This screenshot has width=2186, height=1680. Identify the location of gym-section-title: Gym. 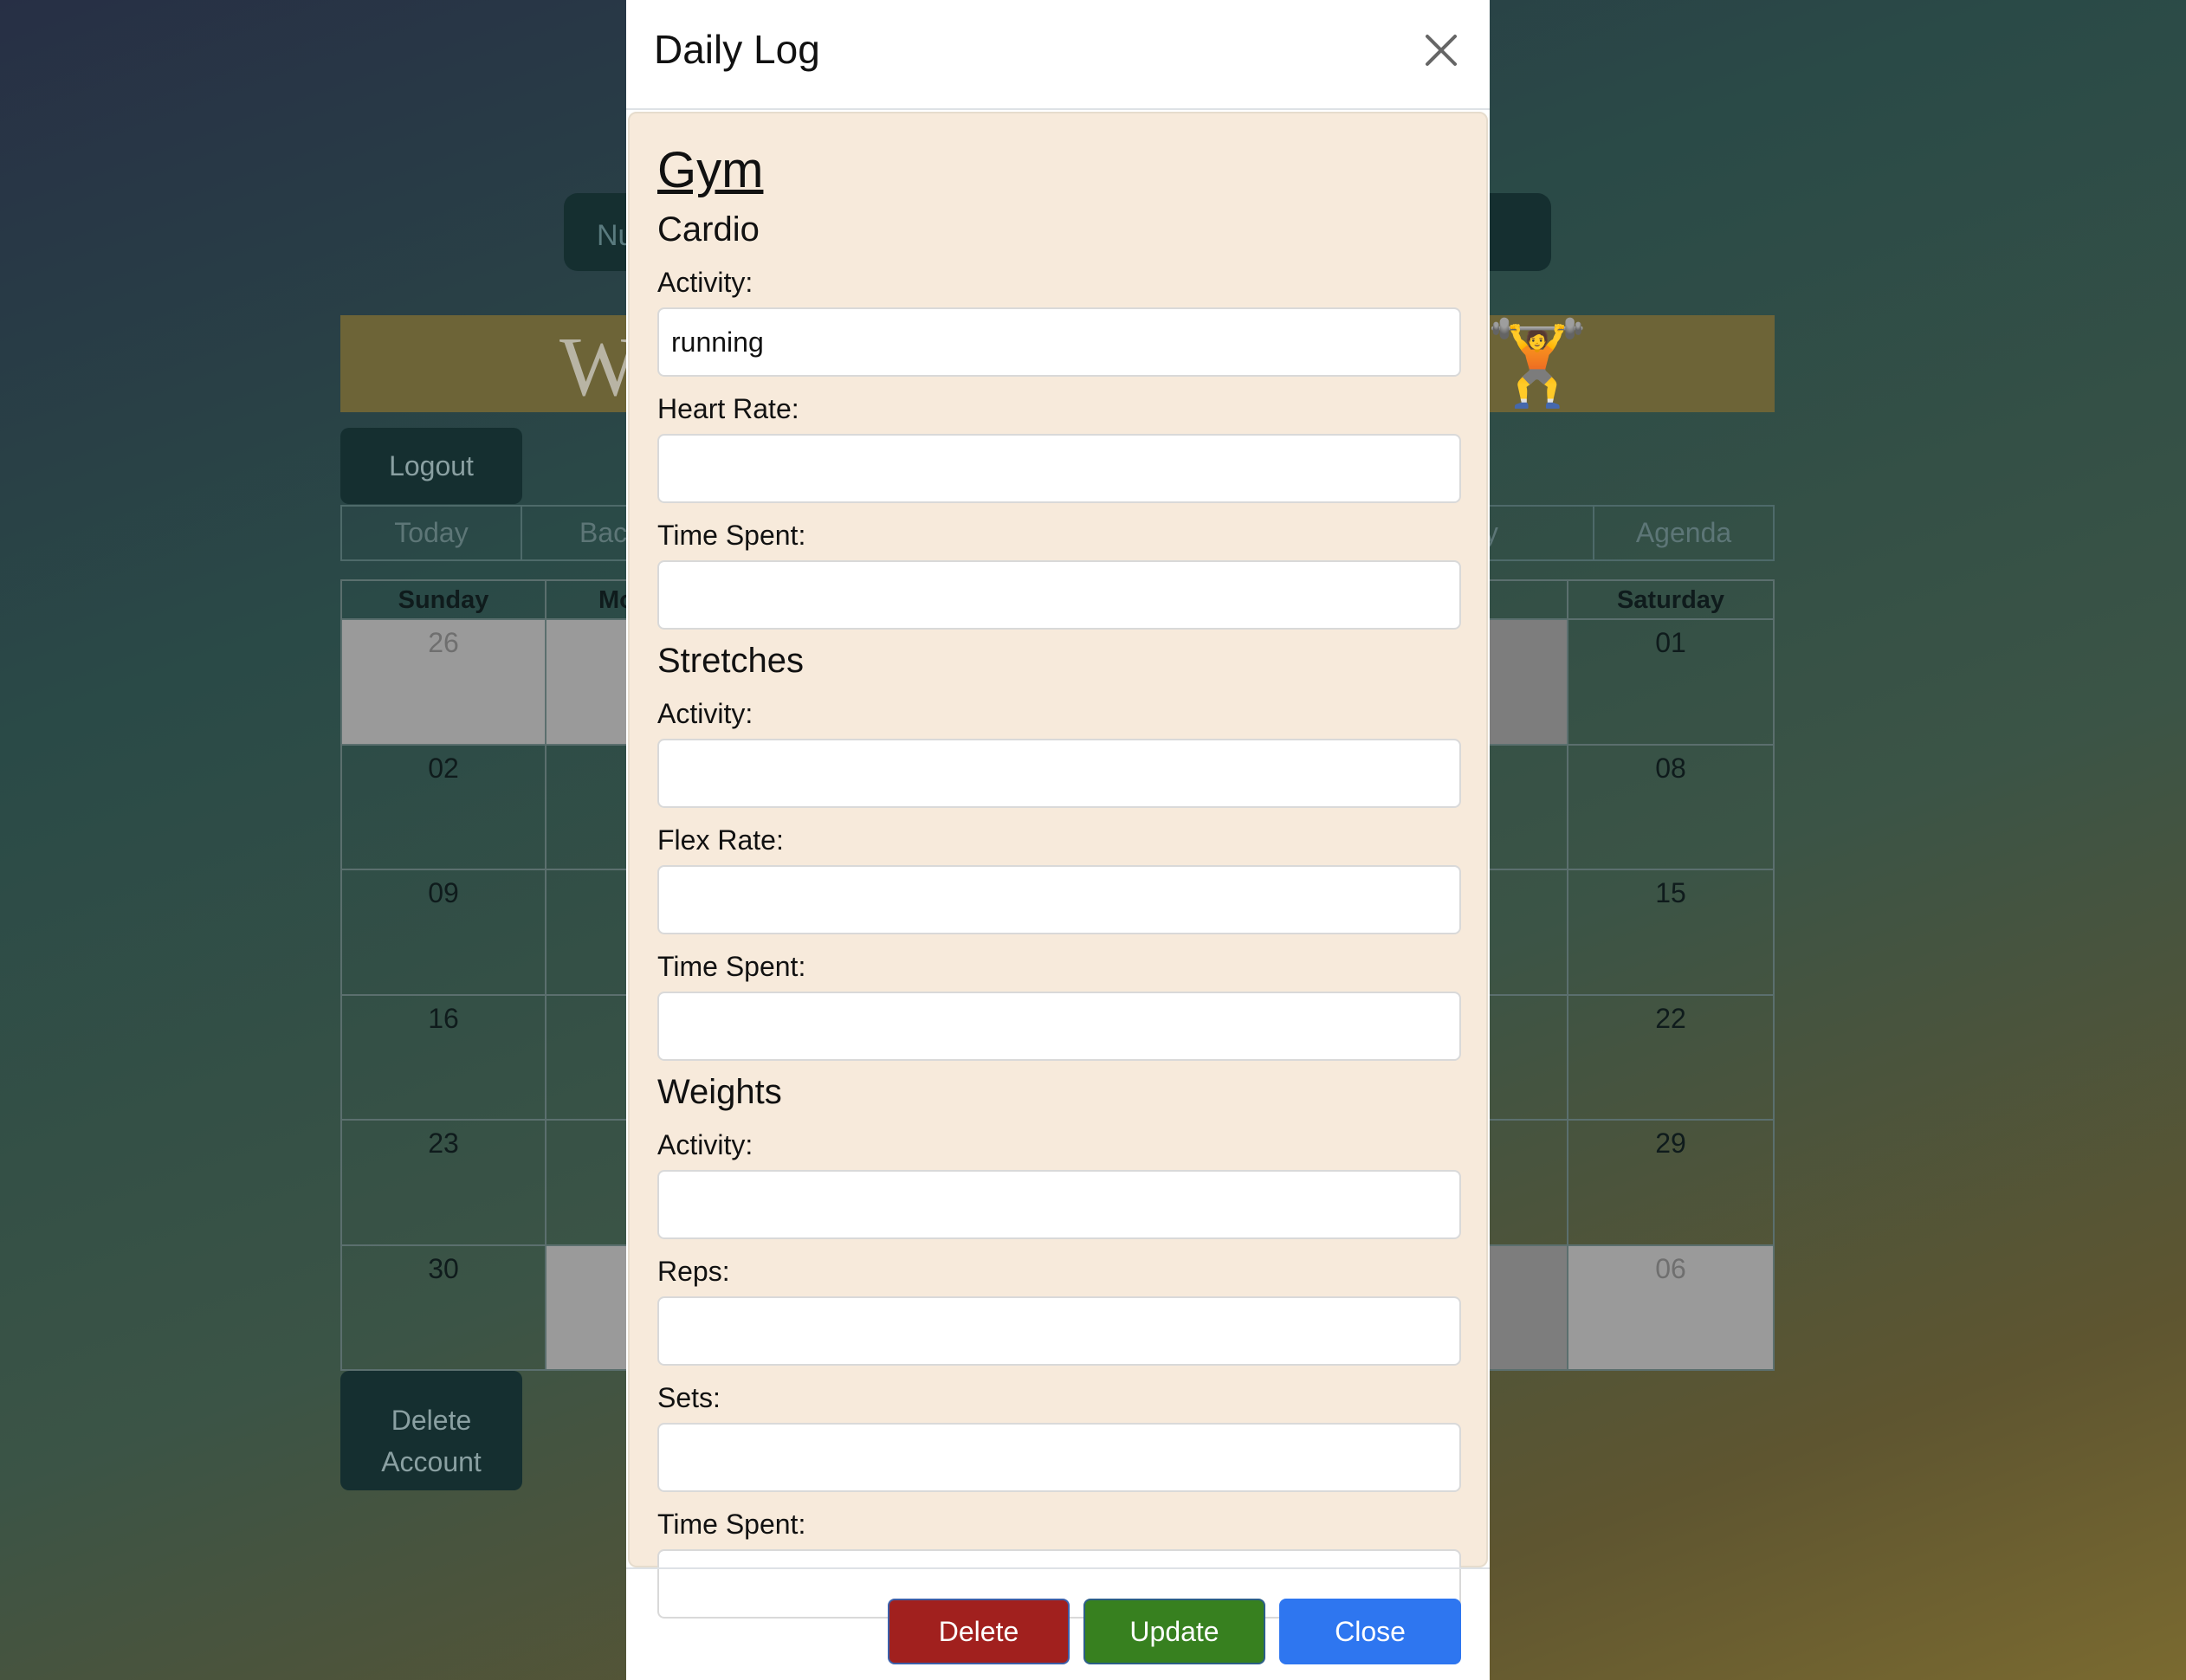
(710, 170).